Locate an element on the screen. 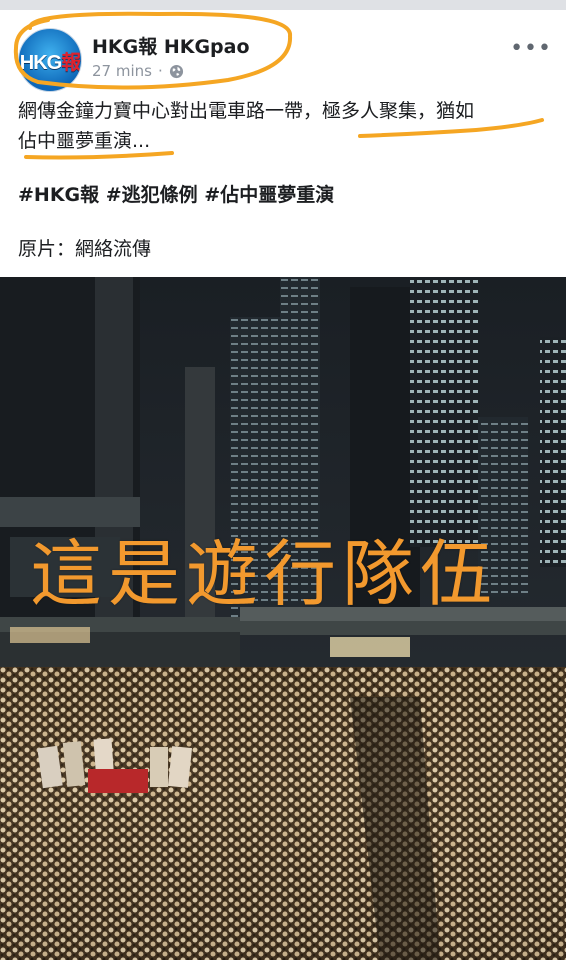  post-timestamp: 27 mins is located at coordinates (122, 71).